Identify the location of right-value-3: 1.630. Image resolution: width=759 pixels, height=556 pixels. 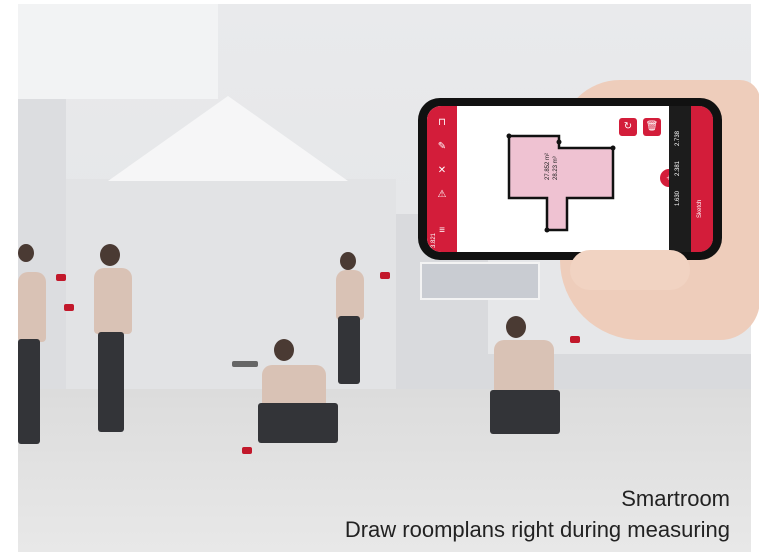
(678, 198).